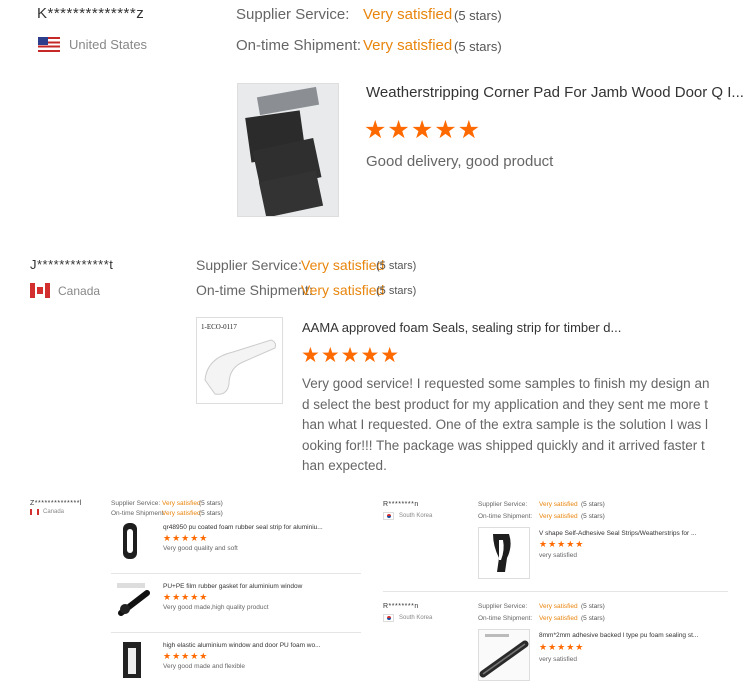  Describe the element at coordinates (239, 360) in the screenshot. I see `product-thumbnail: 1-ECO-0117` at that location.